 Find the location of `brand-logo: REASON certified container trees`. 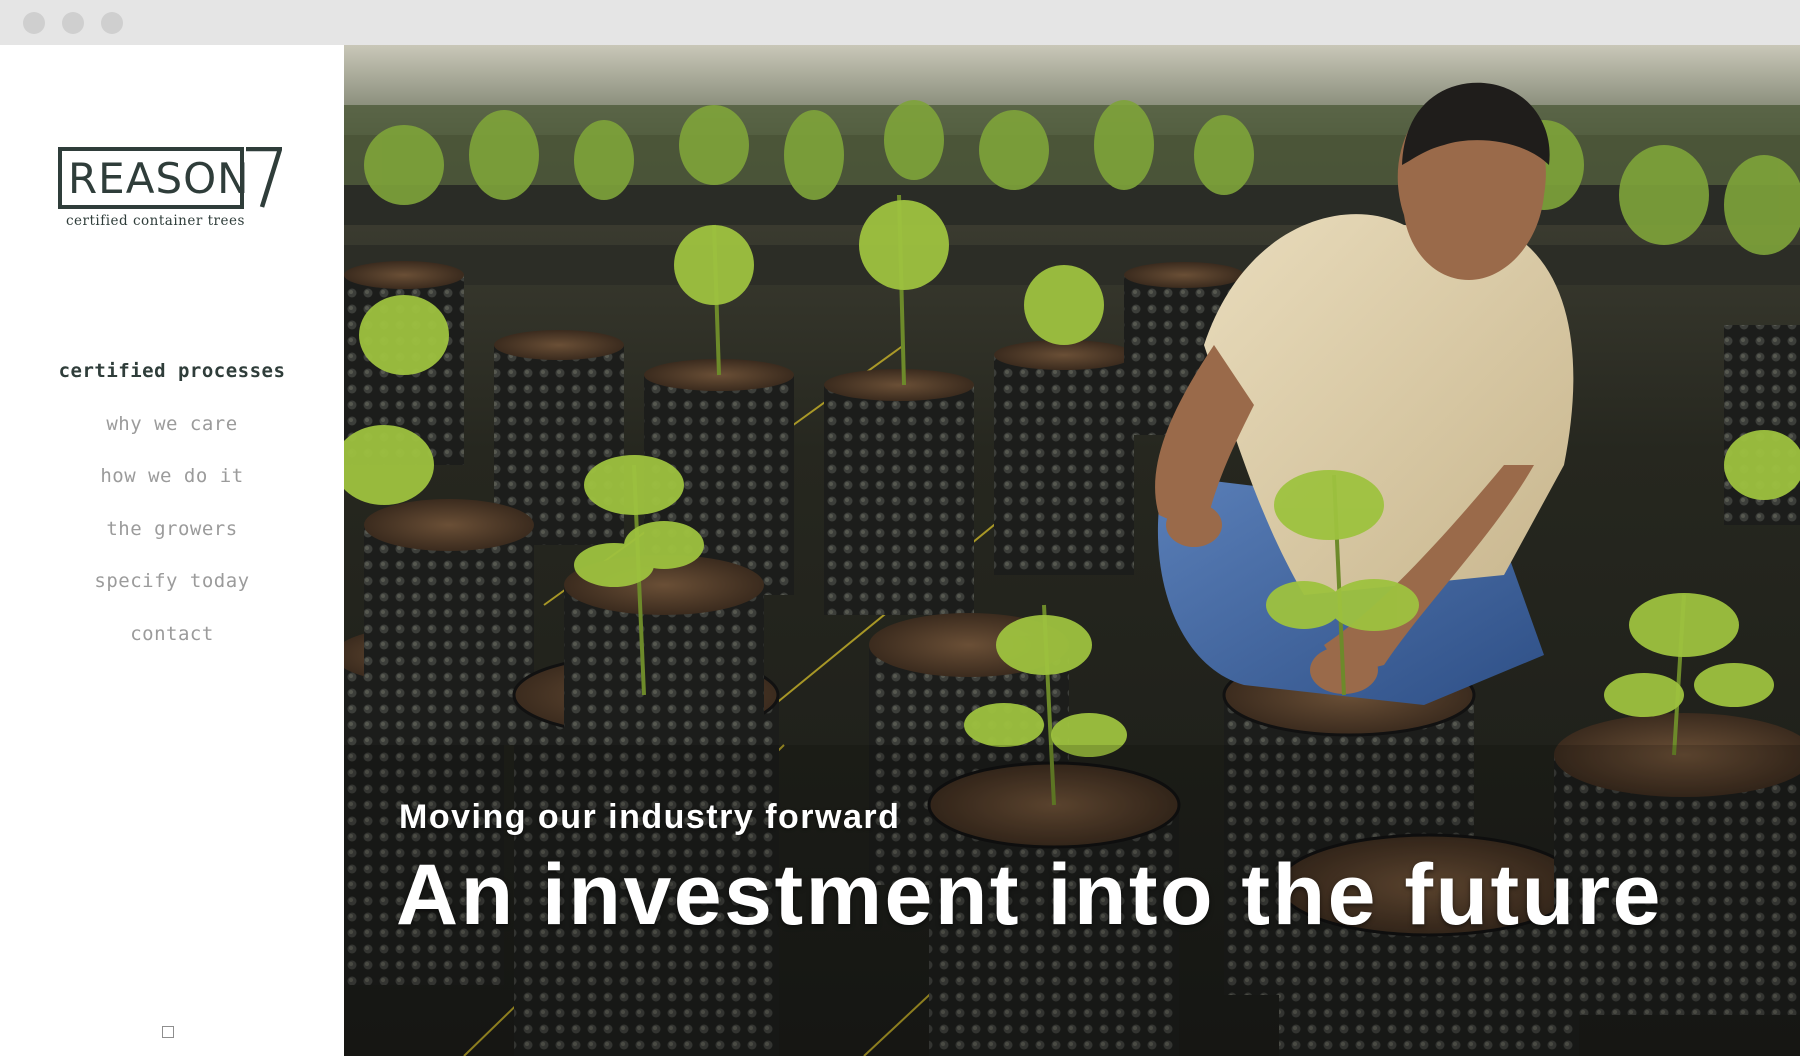

brand-logo: REASON certified container trees is located at coordinates (170, 190).